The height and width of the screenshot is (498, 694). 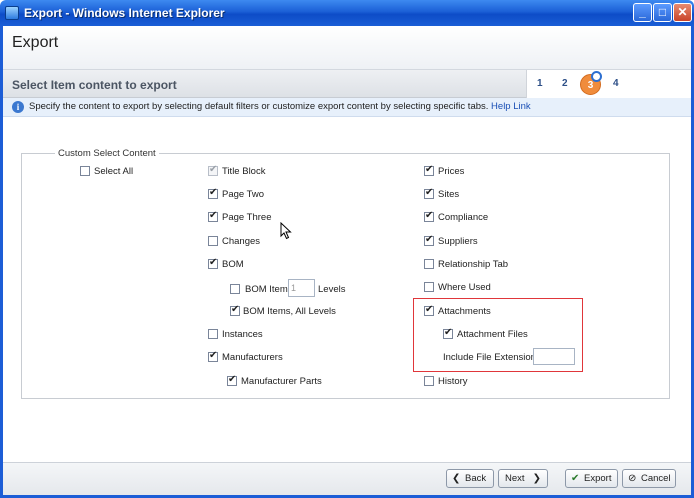 What do you see at coordinates (642, 12) in the screenshot?
I see `minimize-button: _` at bounding box center [642, 12].